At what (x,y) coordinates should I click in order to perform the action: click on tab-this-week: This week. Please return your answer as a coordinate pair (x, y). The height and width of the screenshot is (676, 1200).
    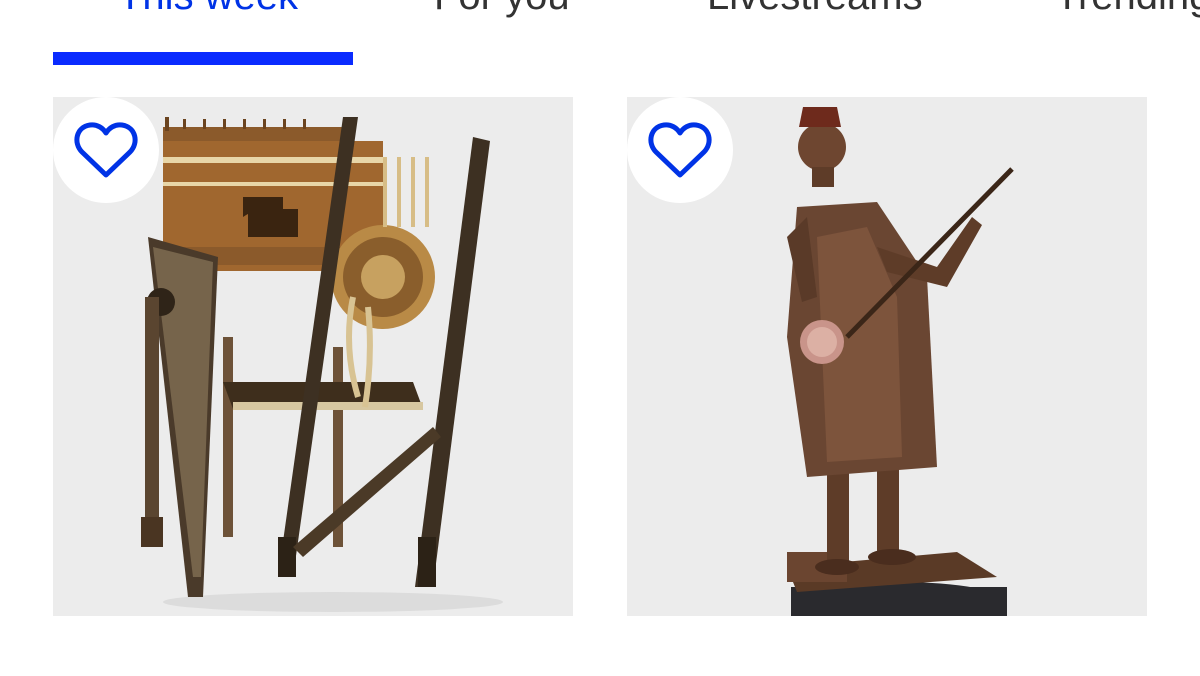
    Looking at the image, I should click on (208, 8).